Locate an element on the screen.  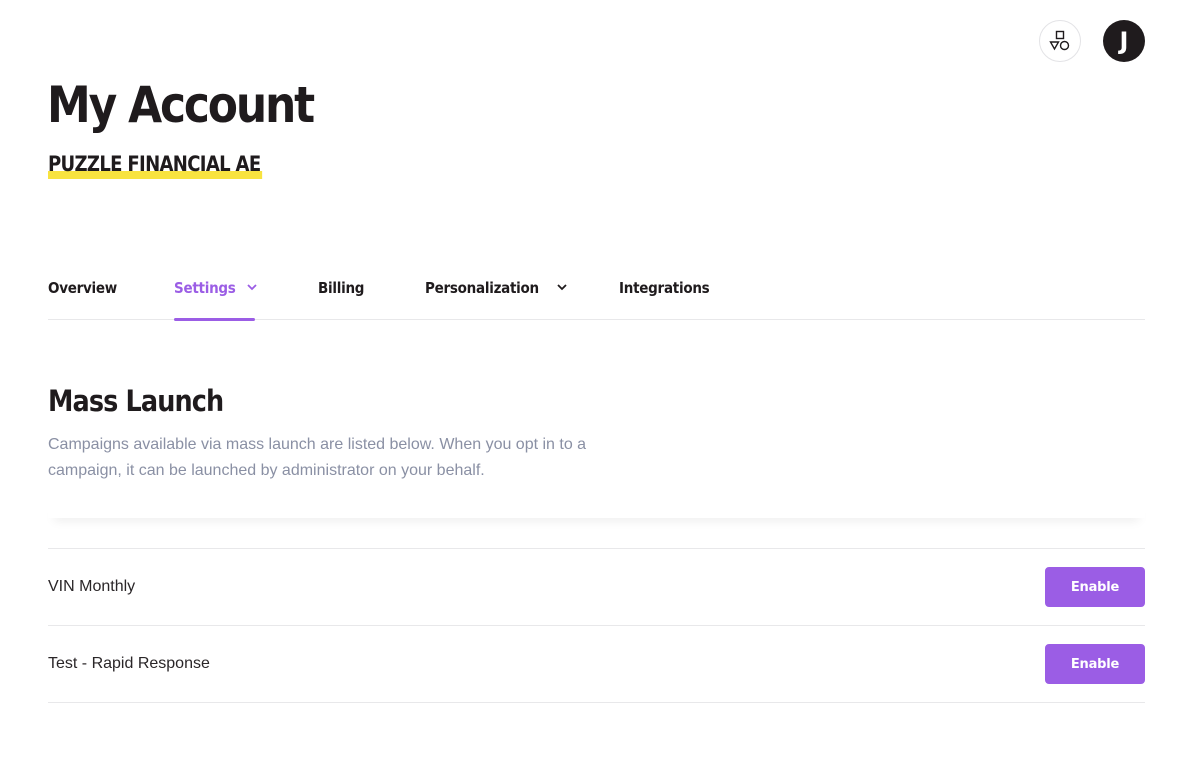
campaign-name: VIN Monthly is located at coordinates (92, 586).